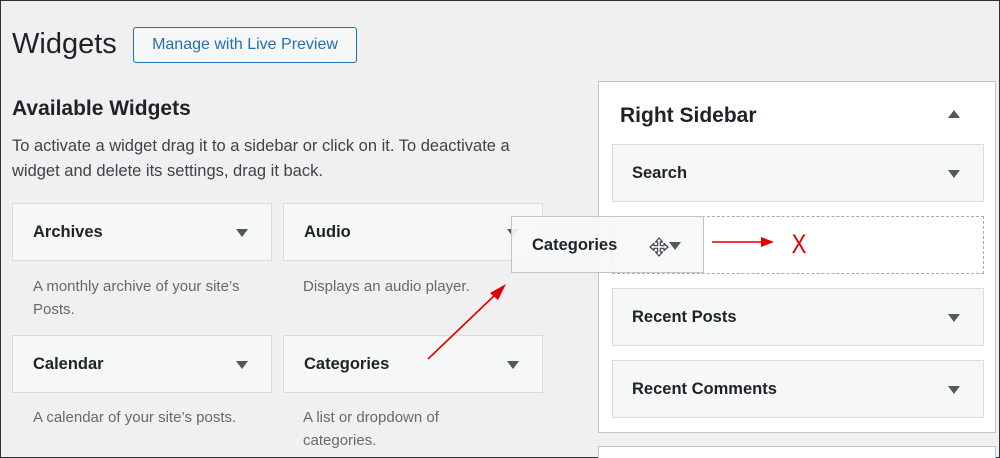  I want to click on sidebar-title: Right Sidebar, so click(688, 115).